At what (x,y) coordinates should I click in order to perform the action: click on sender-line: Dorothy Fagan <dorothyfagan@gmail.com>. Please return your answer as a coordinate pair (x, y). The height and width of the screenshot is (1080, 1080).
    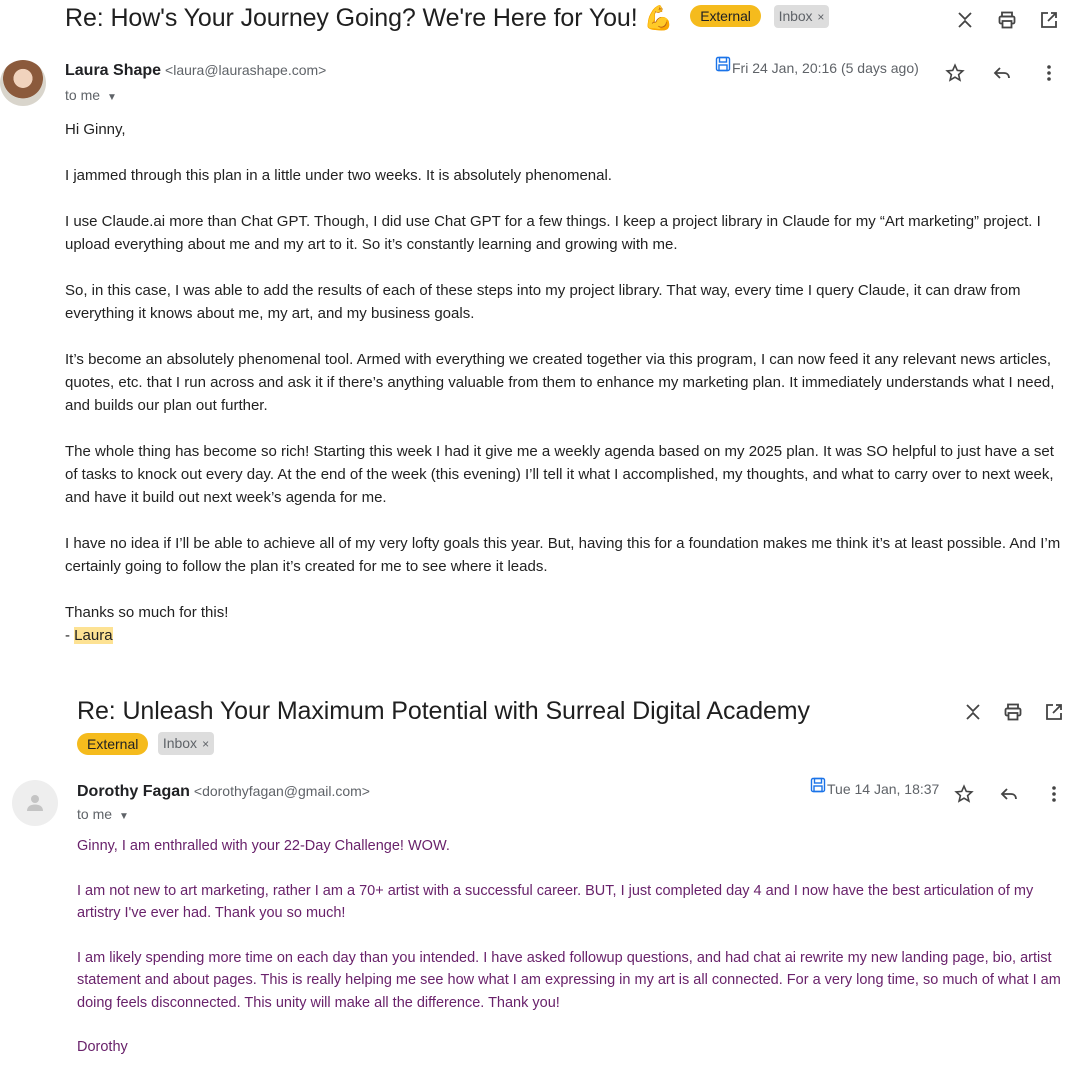
    Looking at the image, I should click on (223, 792).